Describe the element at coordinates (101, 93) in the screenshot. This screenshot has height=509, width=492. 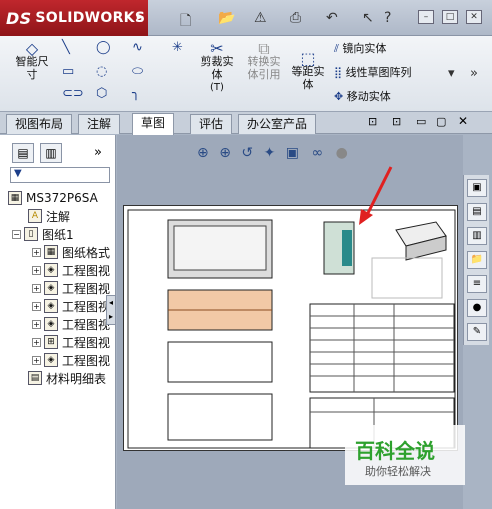
I see `polygon-icon: ⬡` at that location.